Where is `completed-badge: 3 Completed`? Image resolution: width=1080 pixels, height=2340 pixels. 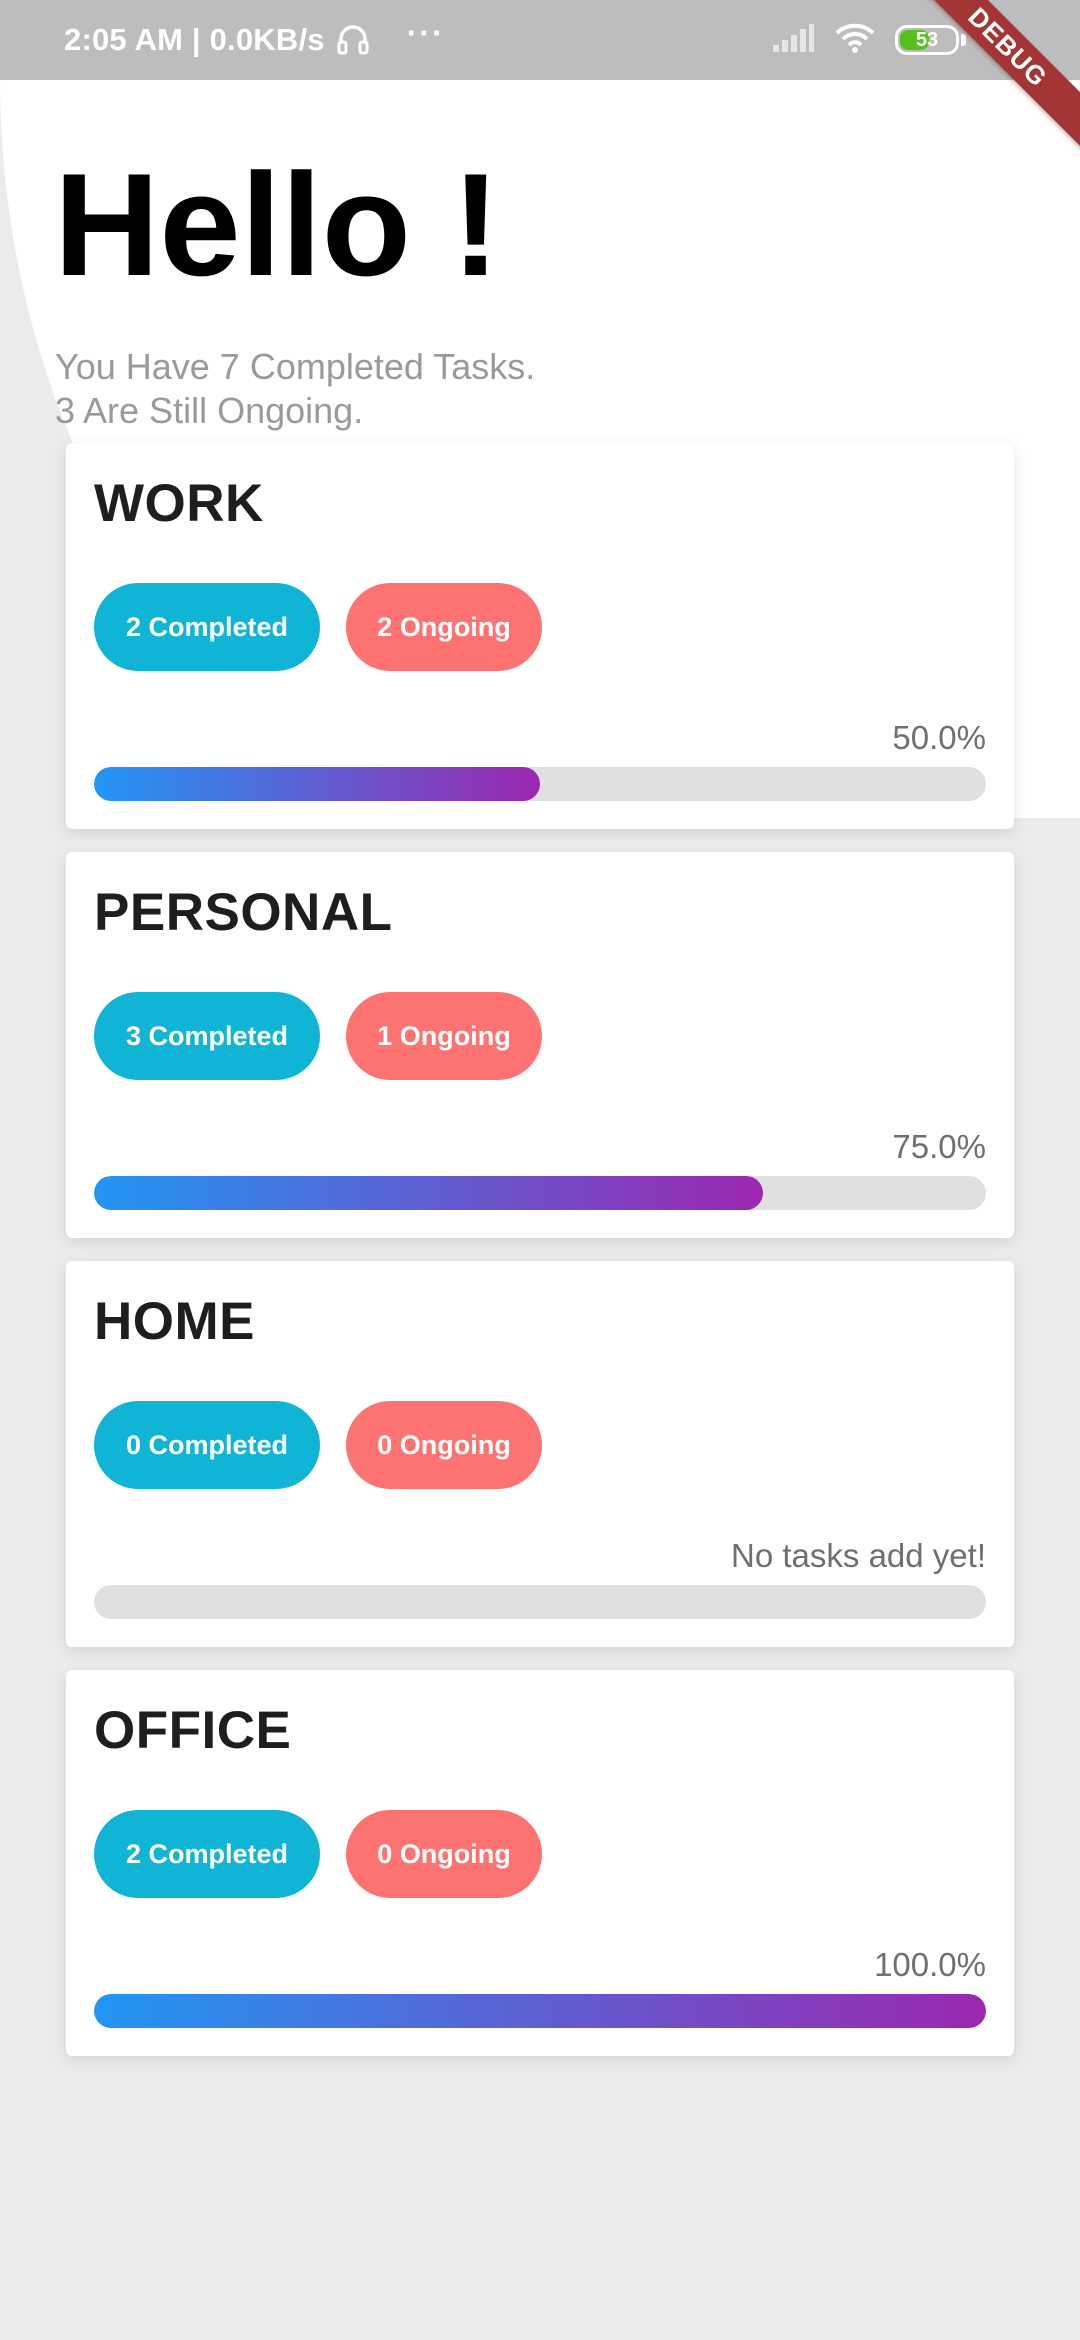
completed-badge: 3 Completed is located at coordinates (207, 1036).